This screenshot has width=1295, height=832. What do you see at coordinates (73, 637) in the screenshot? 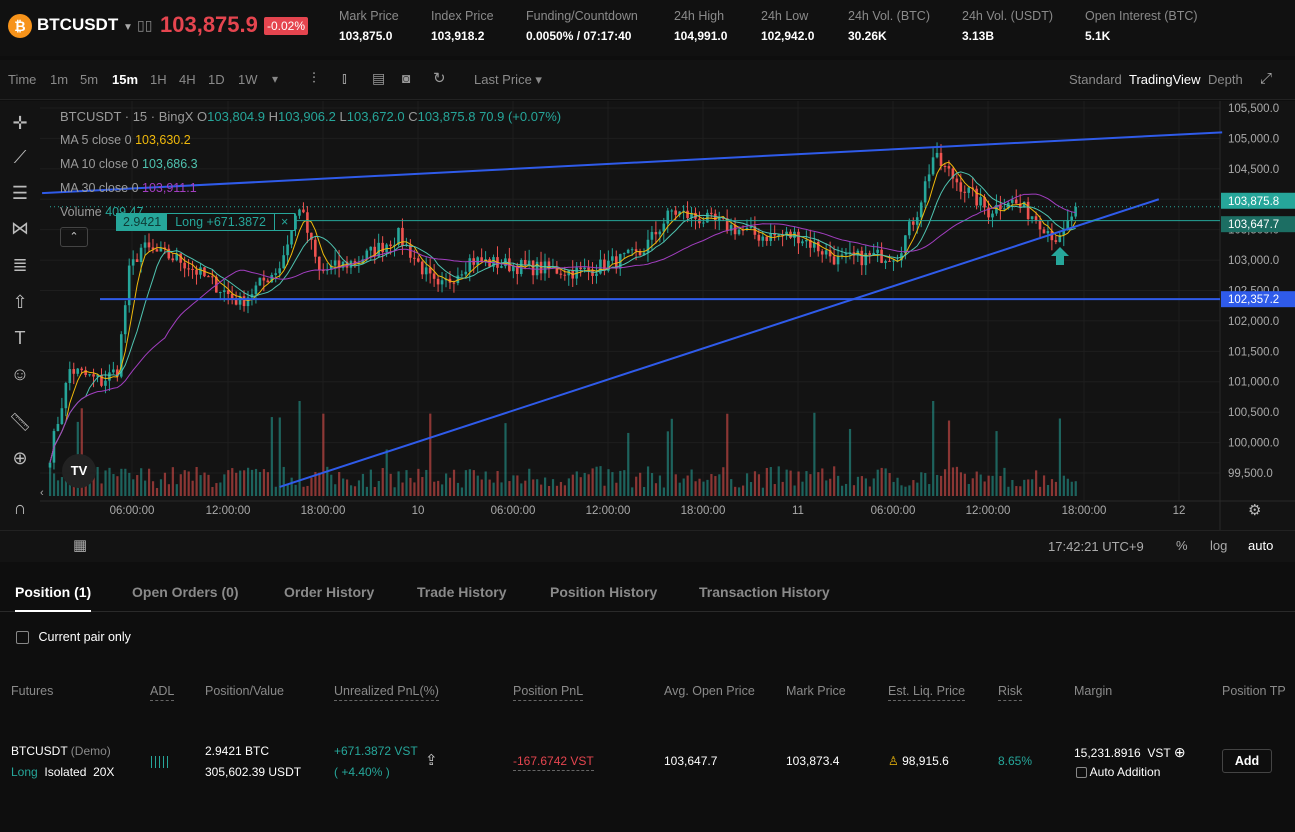
I see `current-pair-filter: Current pair only` at bounding box center [73, 637].